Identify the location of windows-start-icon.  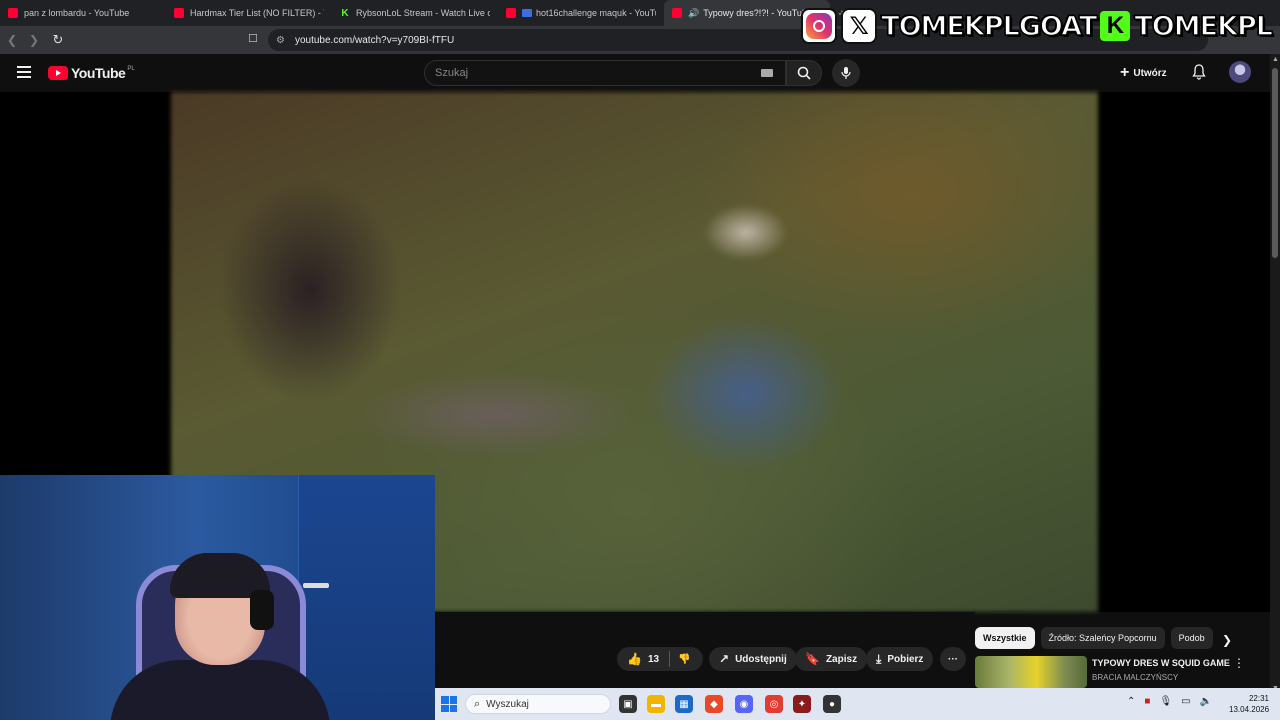
(449, 704).